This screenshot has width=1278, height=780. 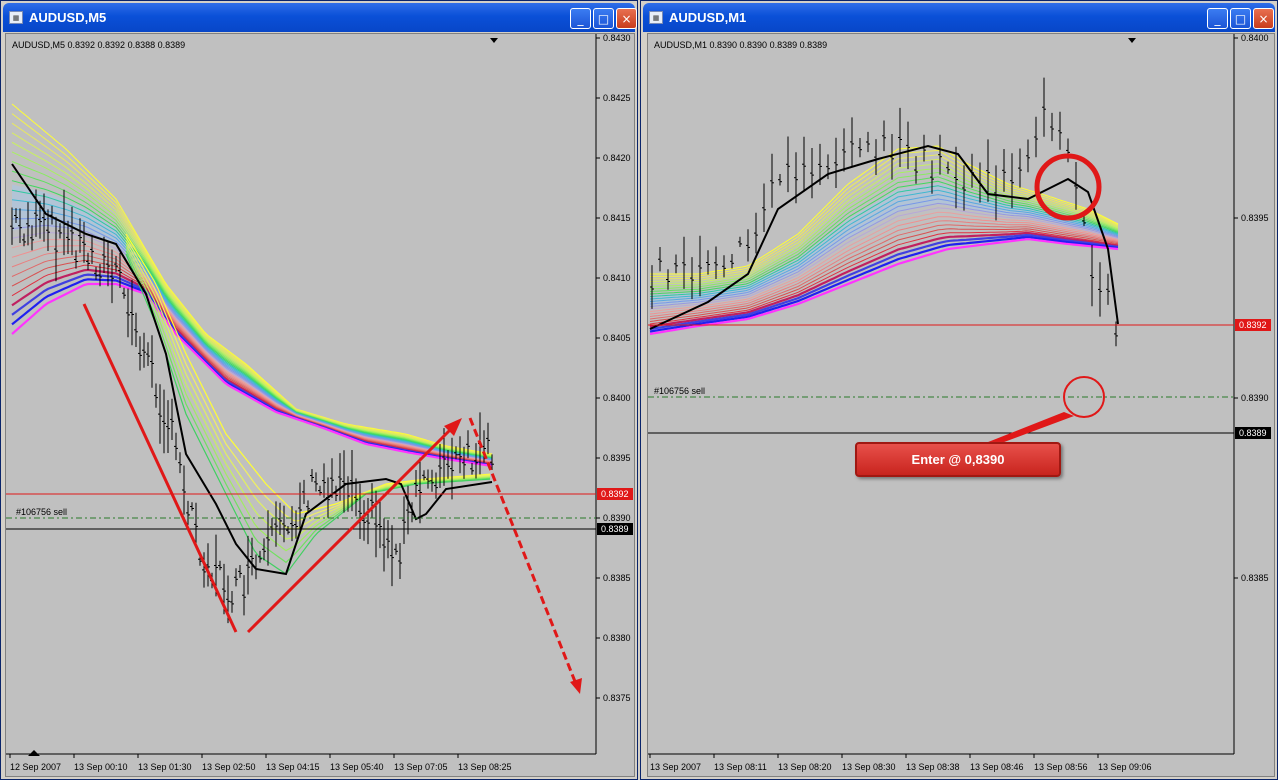 What do you see at coordinates (617, 698) in the screenshot?
I see `price-scale-label: 0.8375` at bounding box center [617, 698].